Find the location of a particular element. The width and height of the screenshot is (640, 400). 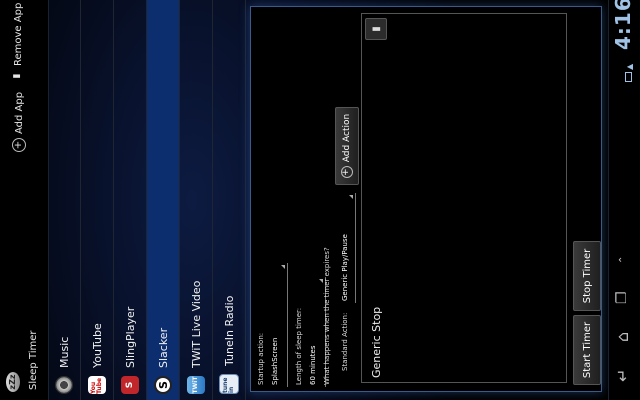

slingplayer-icon: S is located at coordinates (130, 385).